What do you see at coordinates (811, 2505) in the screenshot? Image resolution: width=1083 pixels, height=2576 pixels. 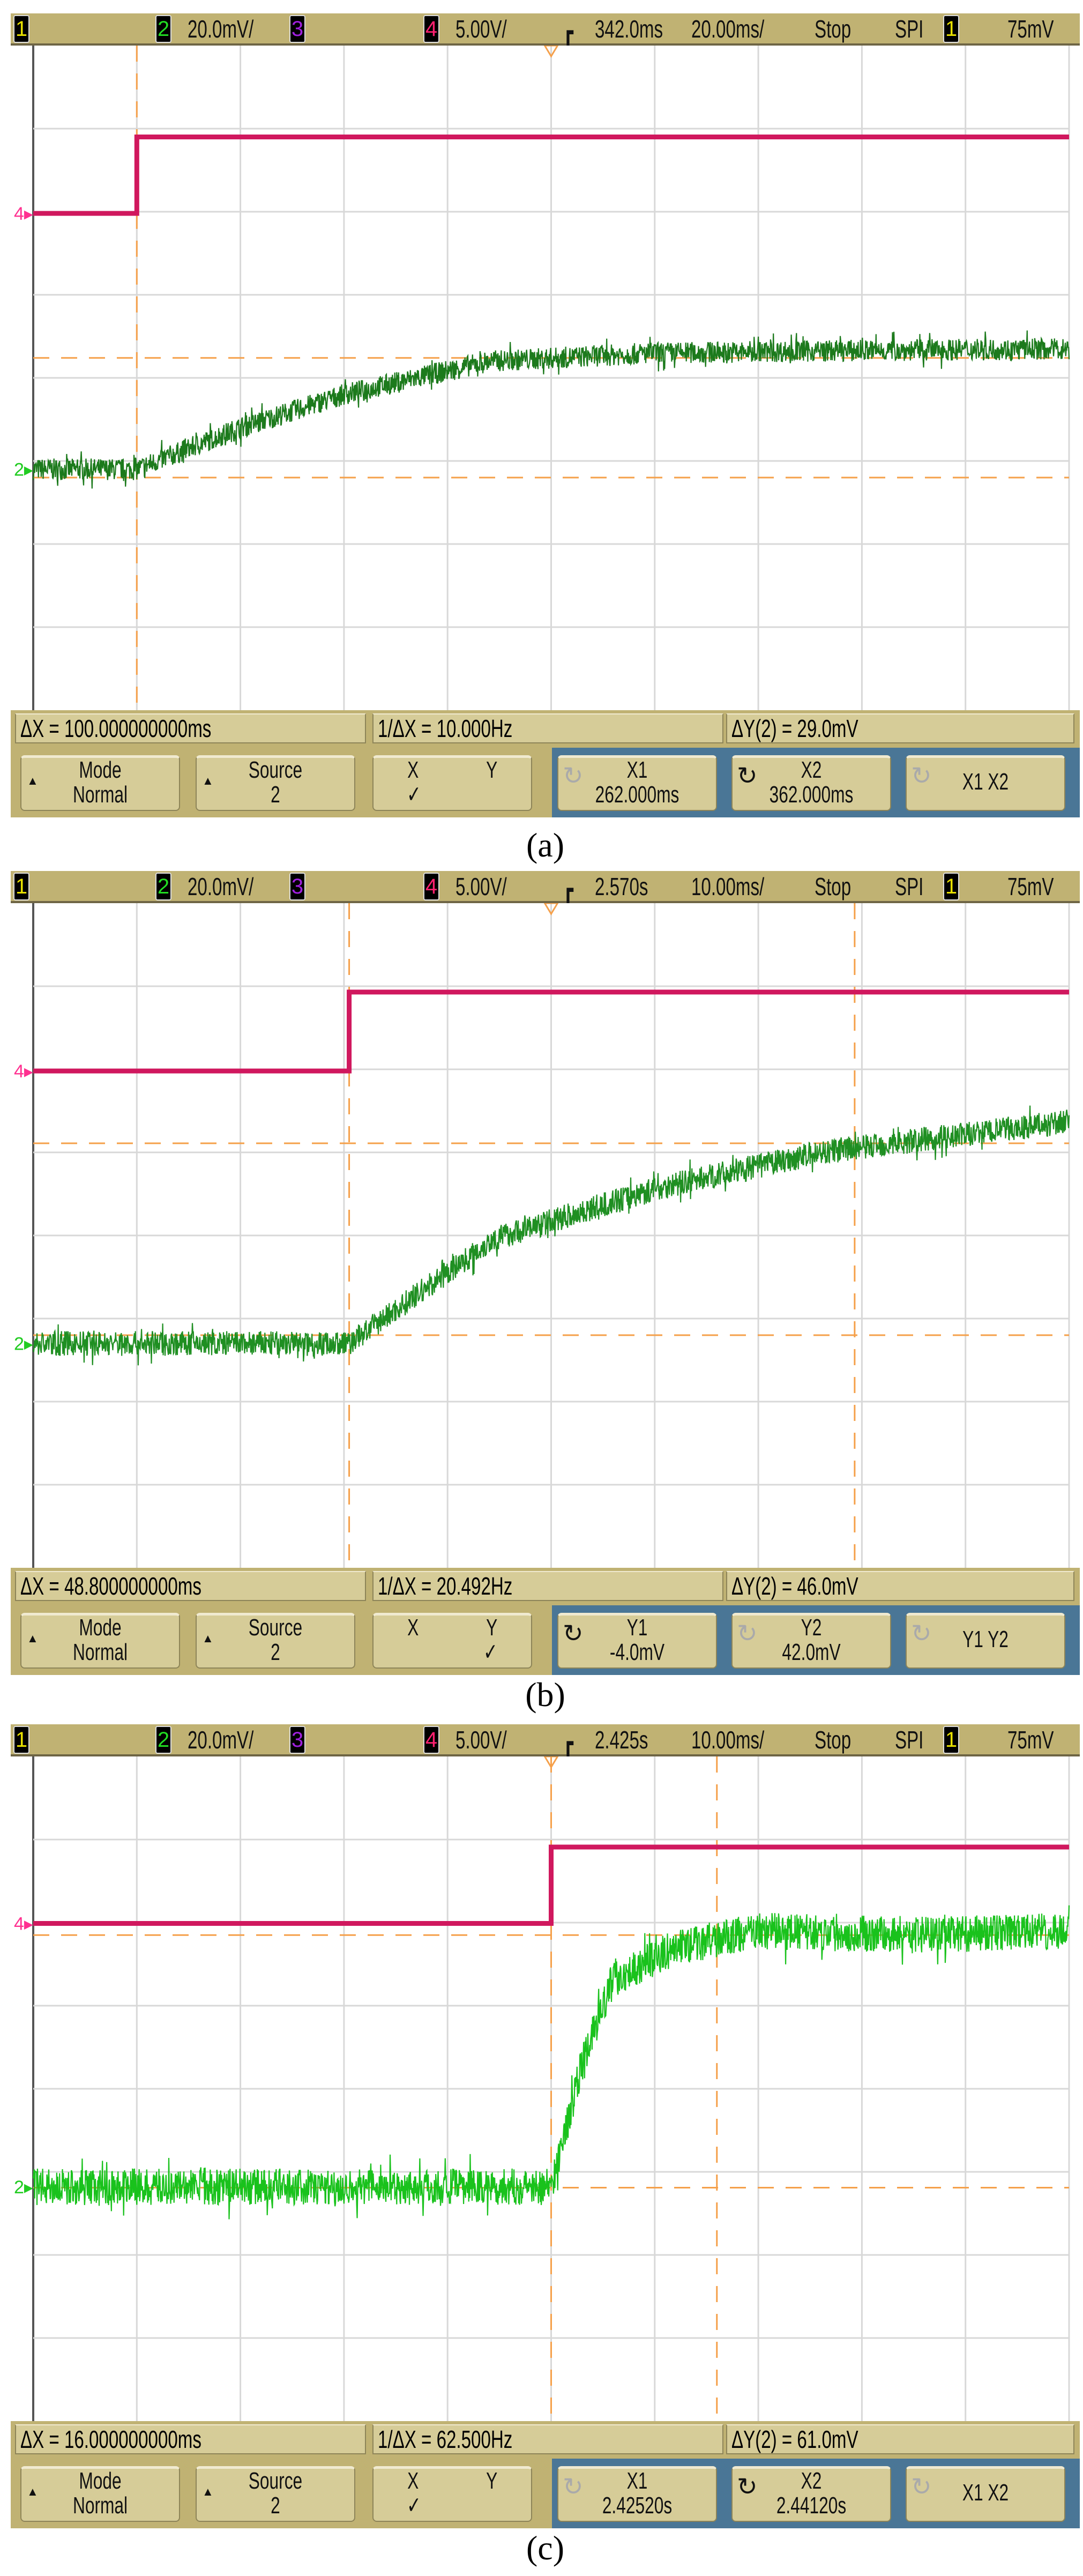 I see `cursor-2-softkey-value: 2.44120s` at bounding box center [811, 2505].